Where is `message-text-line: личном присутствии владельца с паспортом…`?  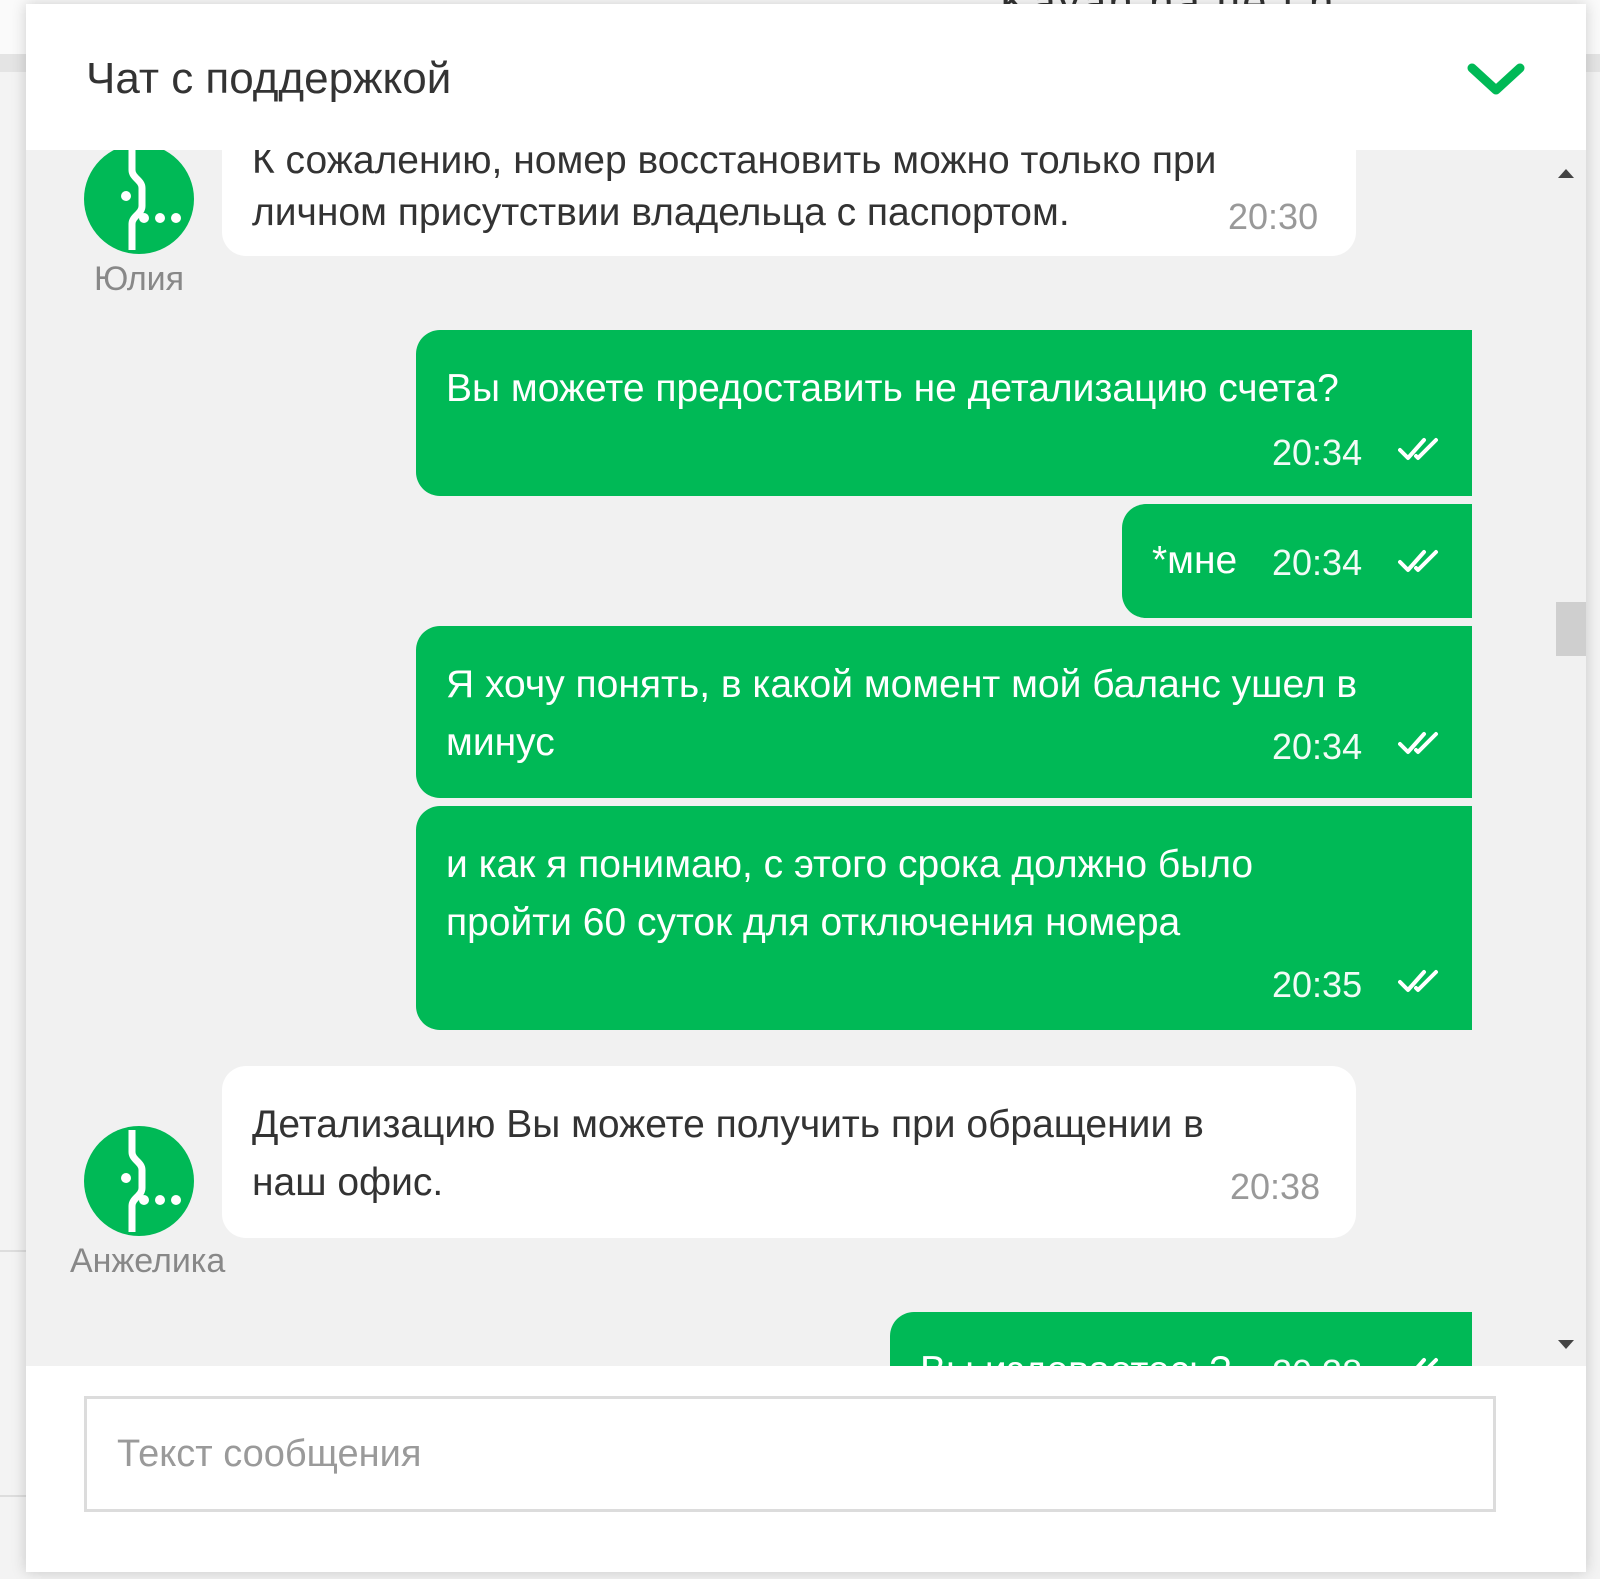
message-text-line: личном присутствии владельца с паспортом… is located at coordinates (661, 212).